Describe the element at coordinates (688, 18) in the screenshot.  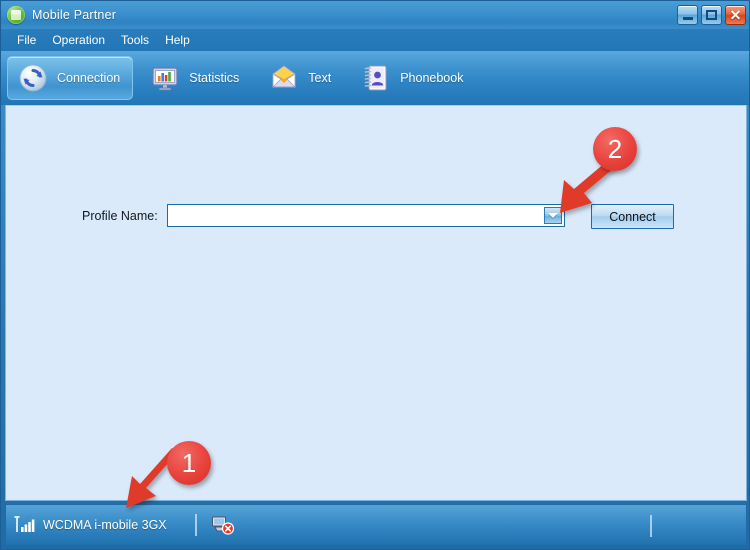
I see `minimize-icon` at that location.